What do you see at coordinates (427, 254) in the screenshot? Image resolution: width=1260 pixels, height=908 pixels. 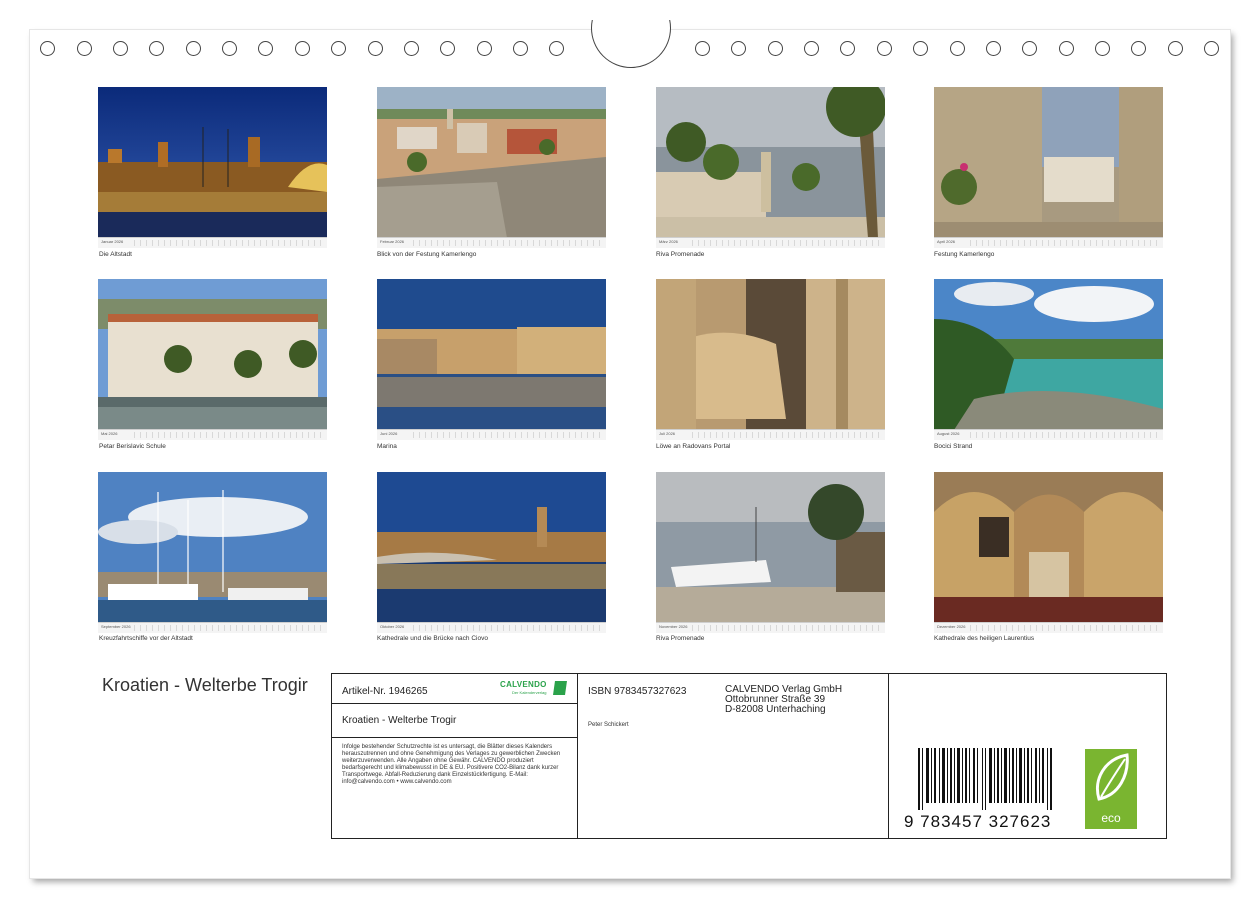 I see `photo-caption: Blick von der Festung Kamerlengo` at bounding box center [427, 254].